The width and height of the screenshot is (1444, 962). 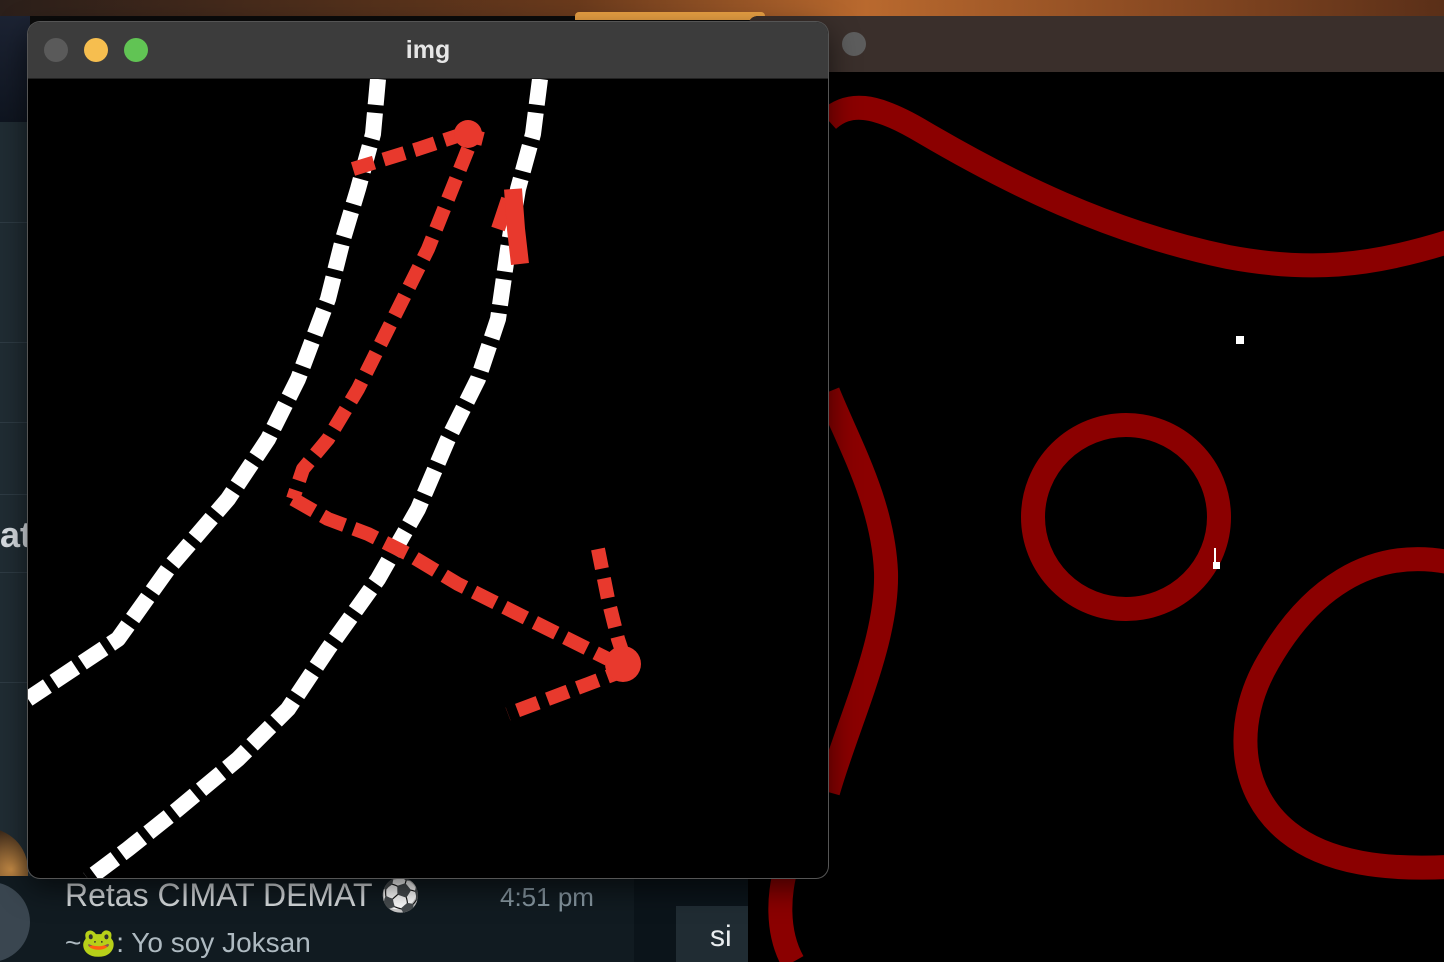 What do you see at coordinates (1215, 556) in the screenshot?
I see `marker-line` at bounding box center [1215, 556].